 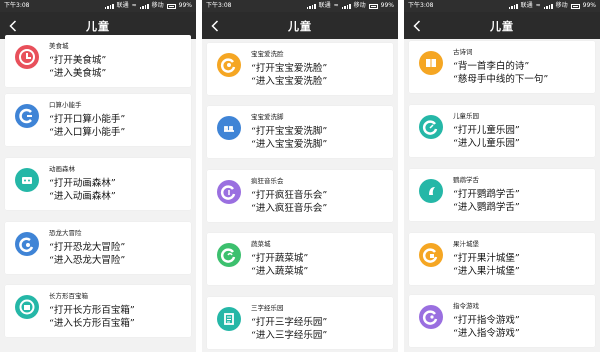 What do you see at coordinates (431, 63) in the screenshot?
I see `poetry-book-icon` at bounding box center [431, 63].